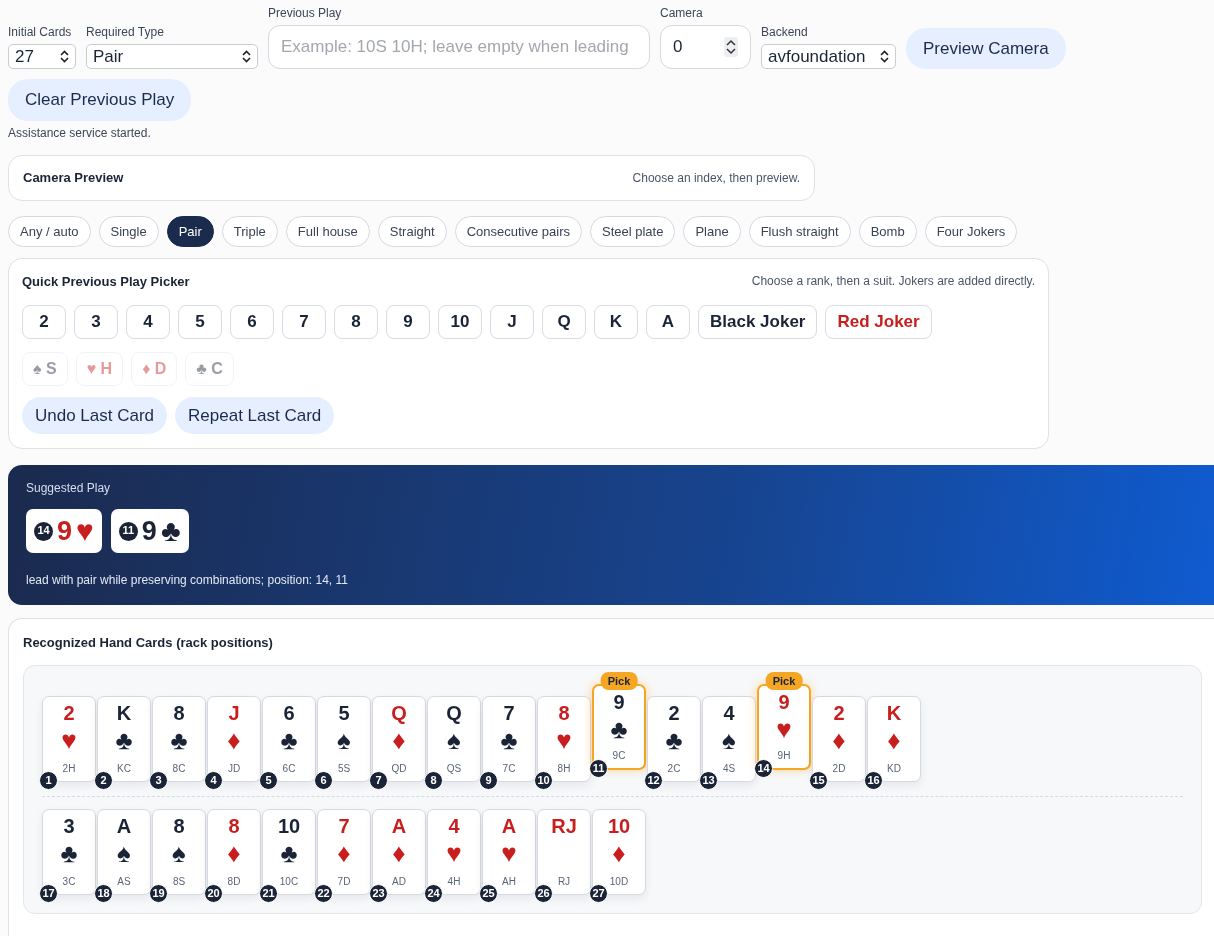 This screenshot has width=1214, height=936. Describe the element at coordinates (619, 881) in the screenshot. I see `card-code: 10D` at that location.